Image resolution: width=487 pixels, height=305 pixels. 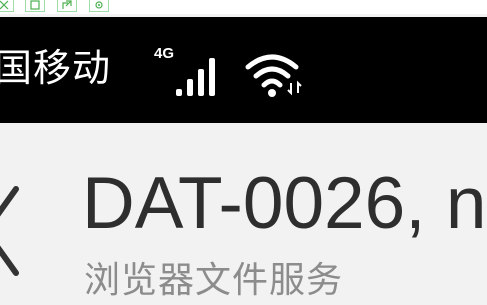 I want to click on save-icon, so click(x=35, y=6).